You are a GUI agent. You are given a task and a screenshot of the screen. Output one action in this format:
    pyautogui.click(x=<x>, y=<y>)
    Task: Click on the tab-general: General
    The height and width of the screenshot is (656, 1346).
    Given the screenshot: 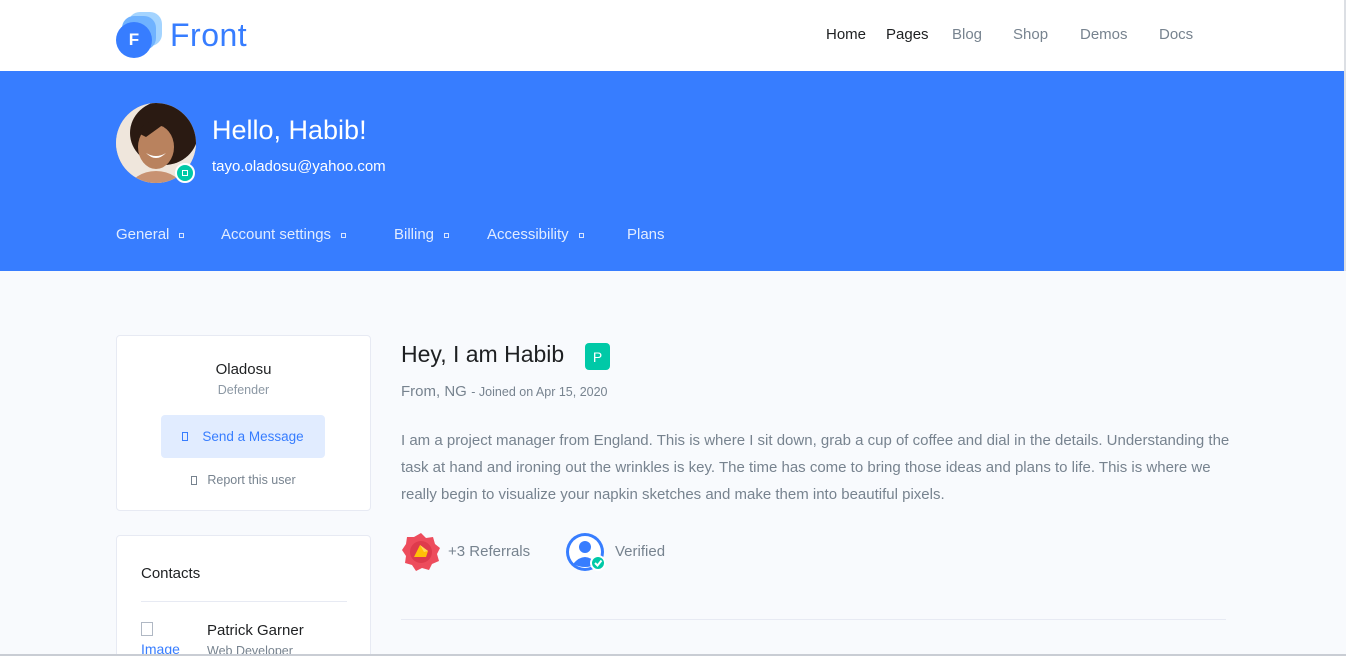 What is the action you would take?
    pyautogui.click(x=150, y=234)
    